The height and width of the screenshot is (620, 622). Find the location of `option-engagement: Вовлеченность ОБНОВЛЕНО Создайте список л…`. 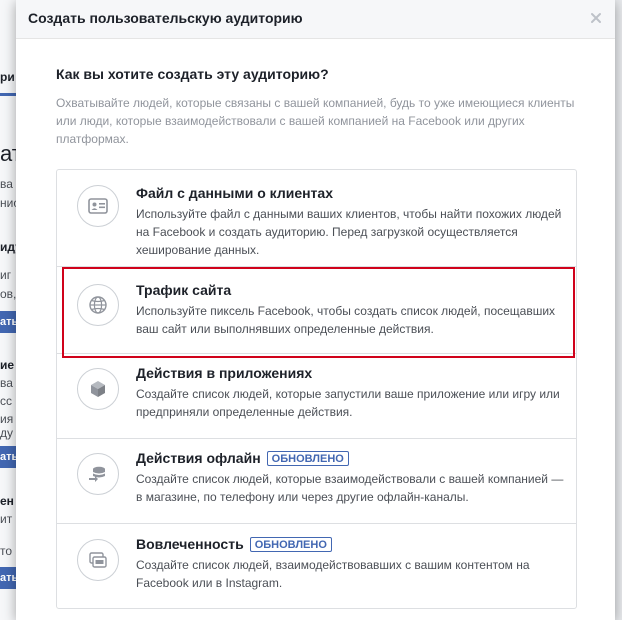

option-engagement: Вовлеченность ОБНОВЛЕНО Создайте список л… is located at coordinates (316, 566).